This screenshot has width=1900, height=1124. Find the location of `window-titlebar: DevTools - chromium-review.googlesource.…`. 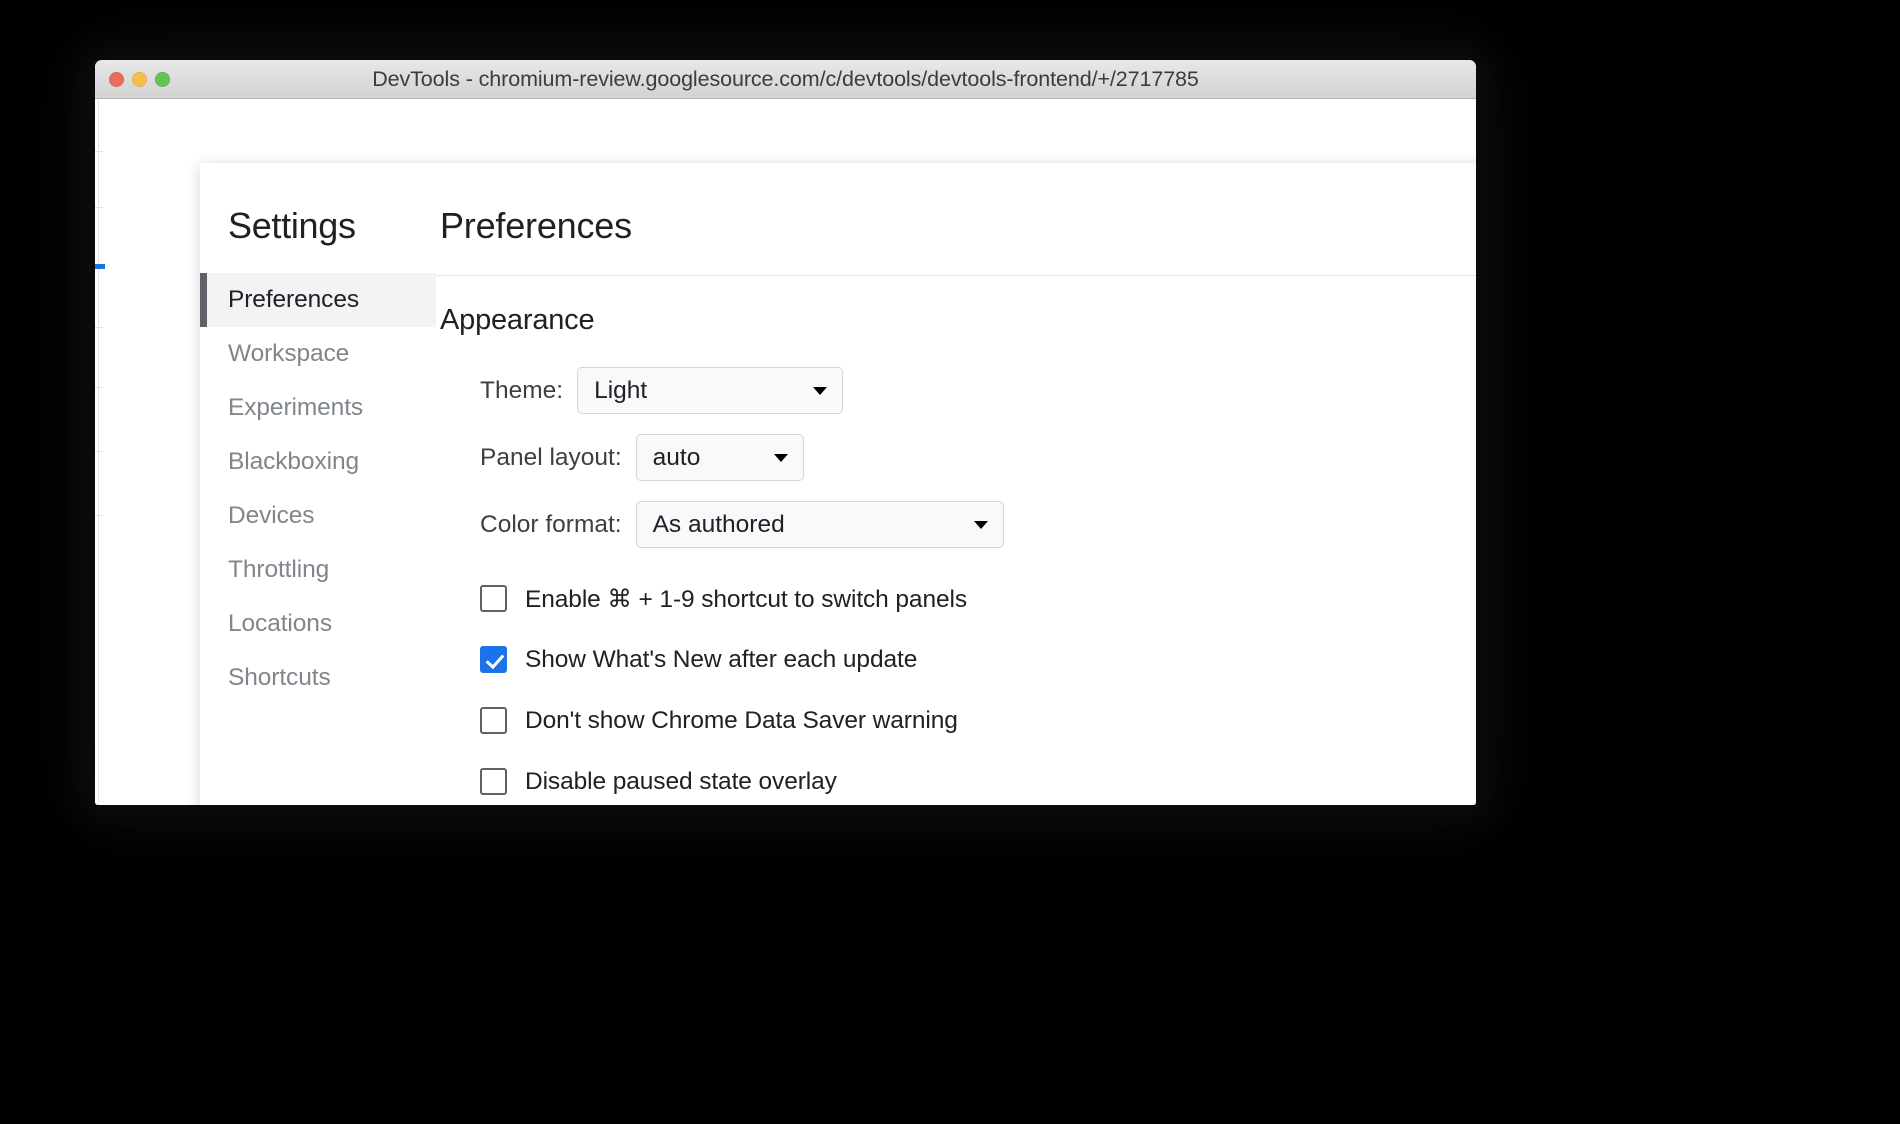

window-titlebar: DevTools - chromium-review.googlesource.… is located at coordinates (785, 79).